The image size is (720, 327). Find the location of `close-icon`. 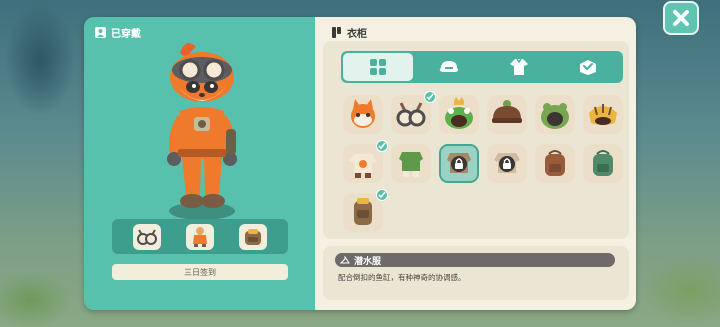

close-icon is located at coordinates (681, 18).